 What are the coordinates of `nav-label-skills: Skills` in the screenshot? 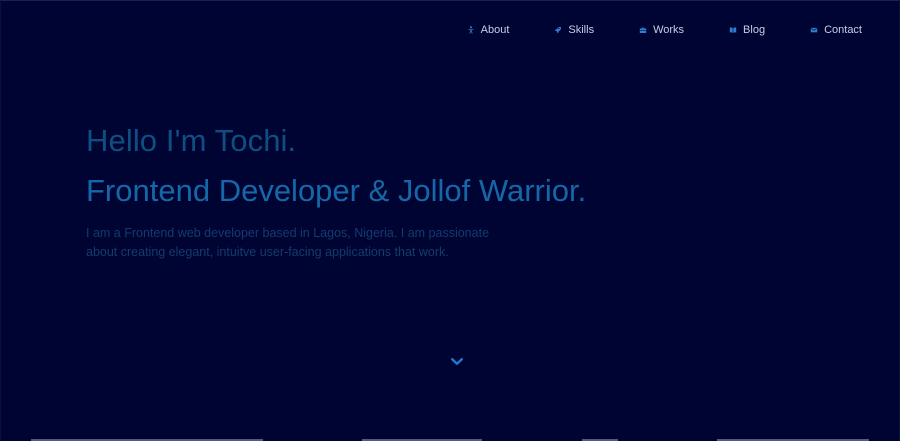 It's located at (581, 30).